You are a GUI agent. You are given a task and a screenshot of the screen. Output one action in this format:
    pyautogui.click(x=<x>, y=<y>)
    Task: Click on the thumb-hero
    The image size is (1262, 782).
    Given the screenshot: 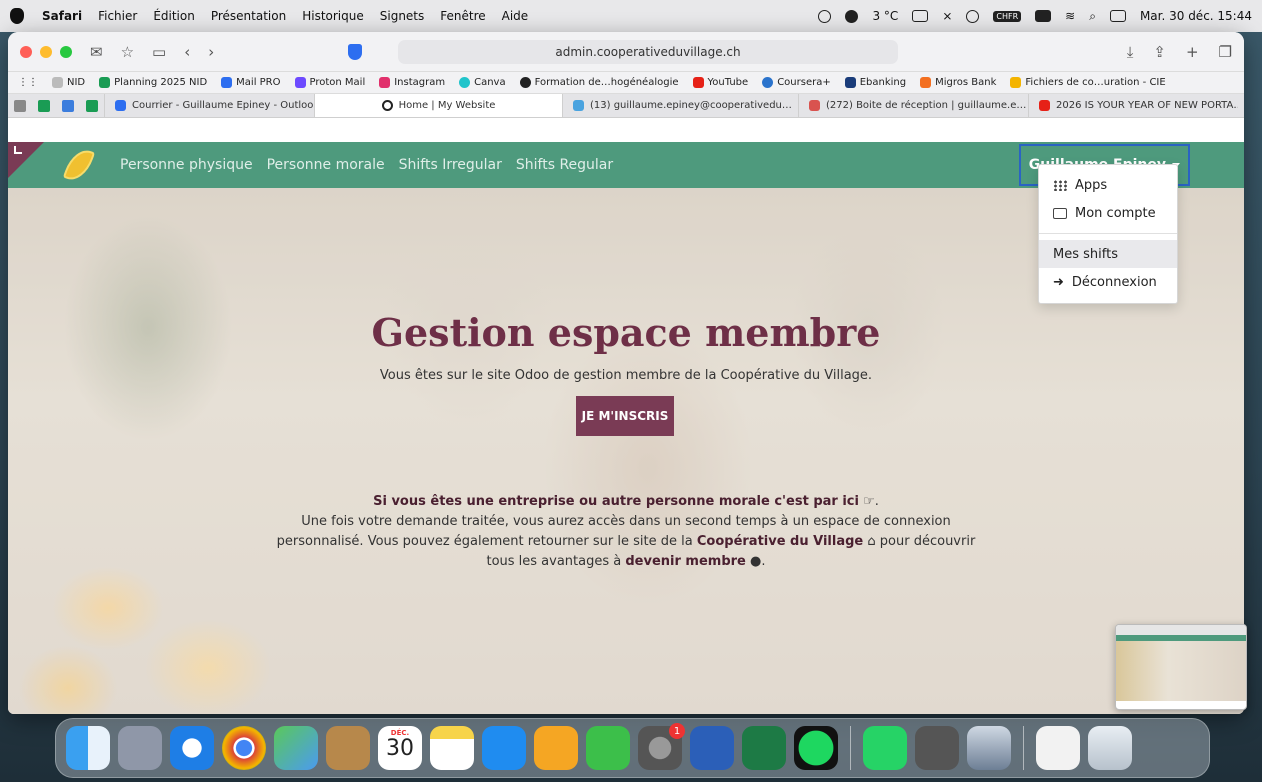 What is the action you would take?
    pyautogui.click(x=1181, y=671)
    